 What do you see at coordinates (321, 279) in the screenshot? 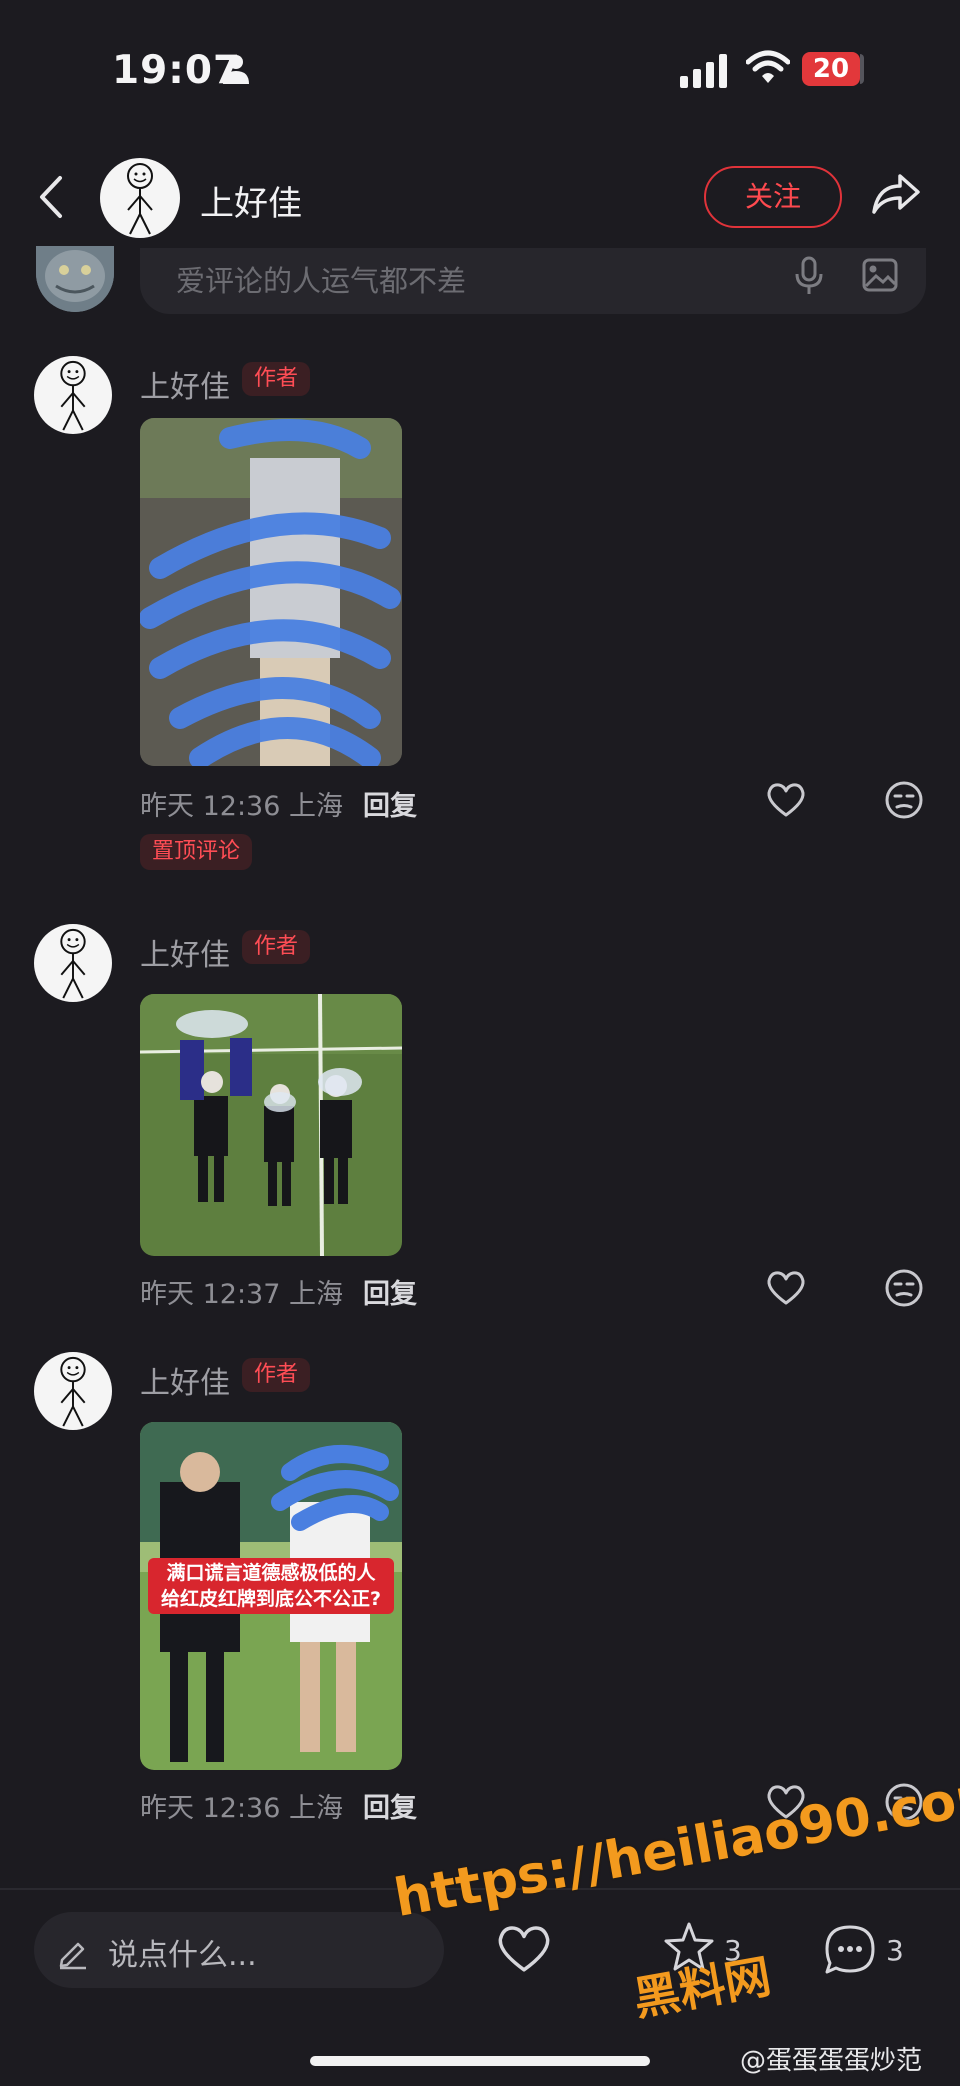
I see `comment-input-placeholder: 爱评论的人运气都不差` at bounding box center [321, 279].